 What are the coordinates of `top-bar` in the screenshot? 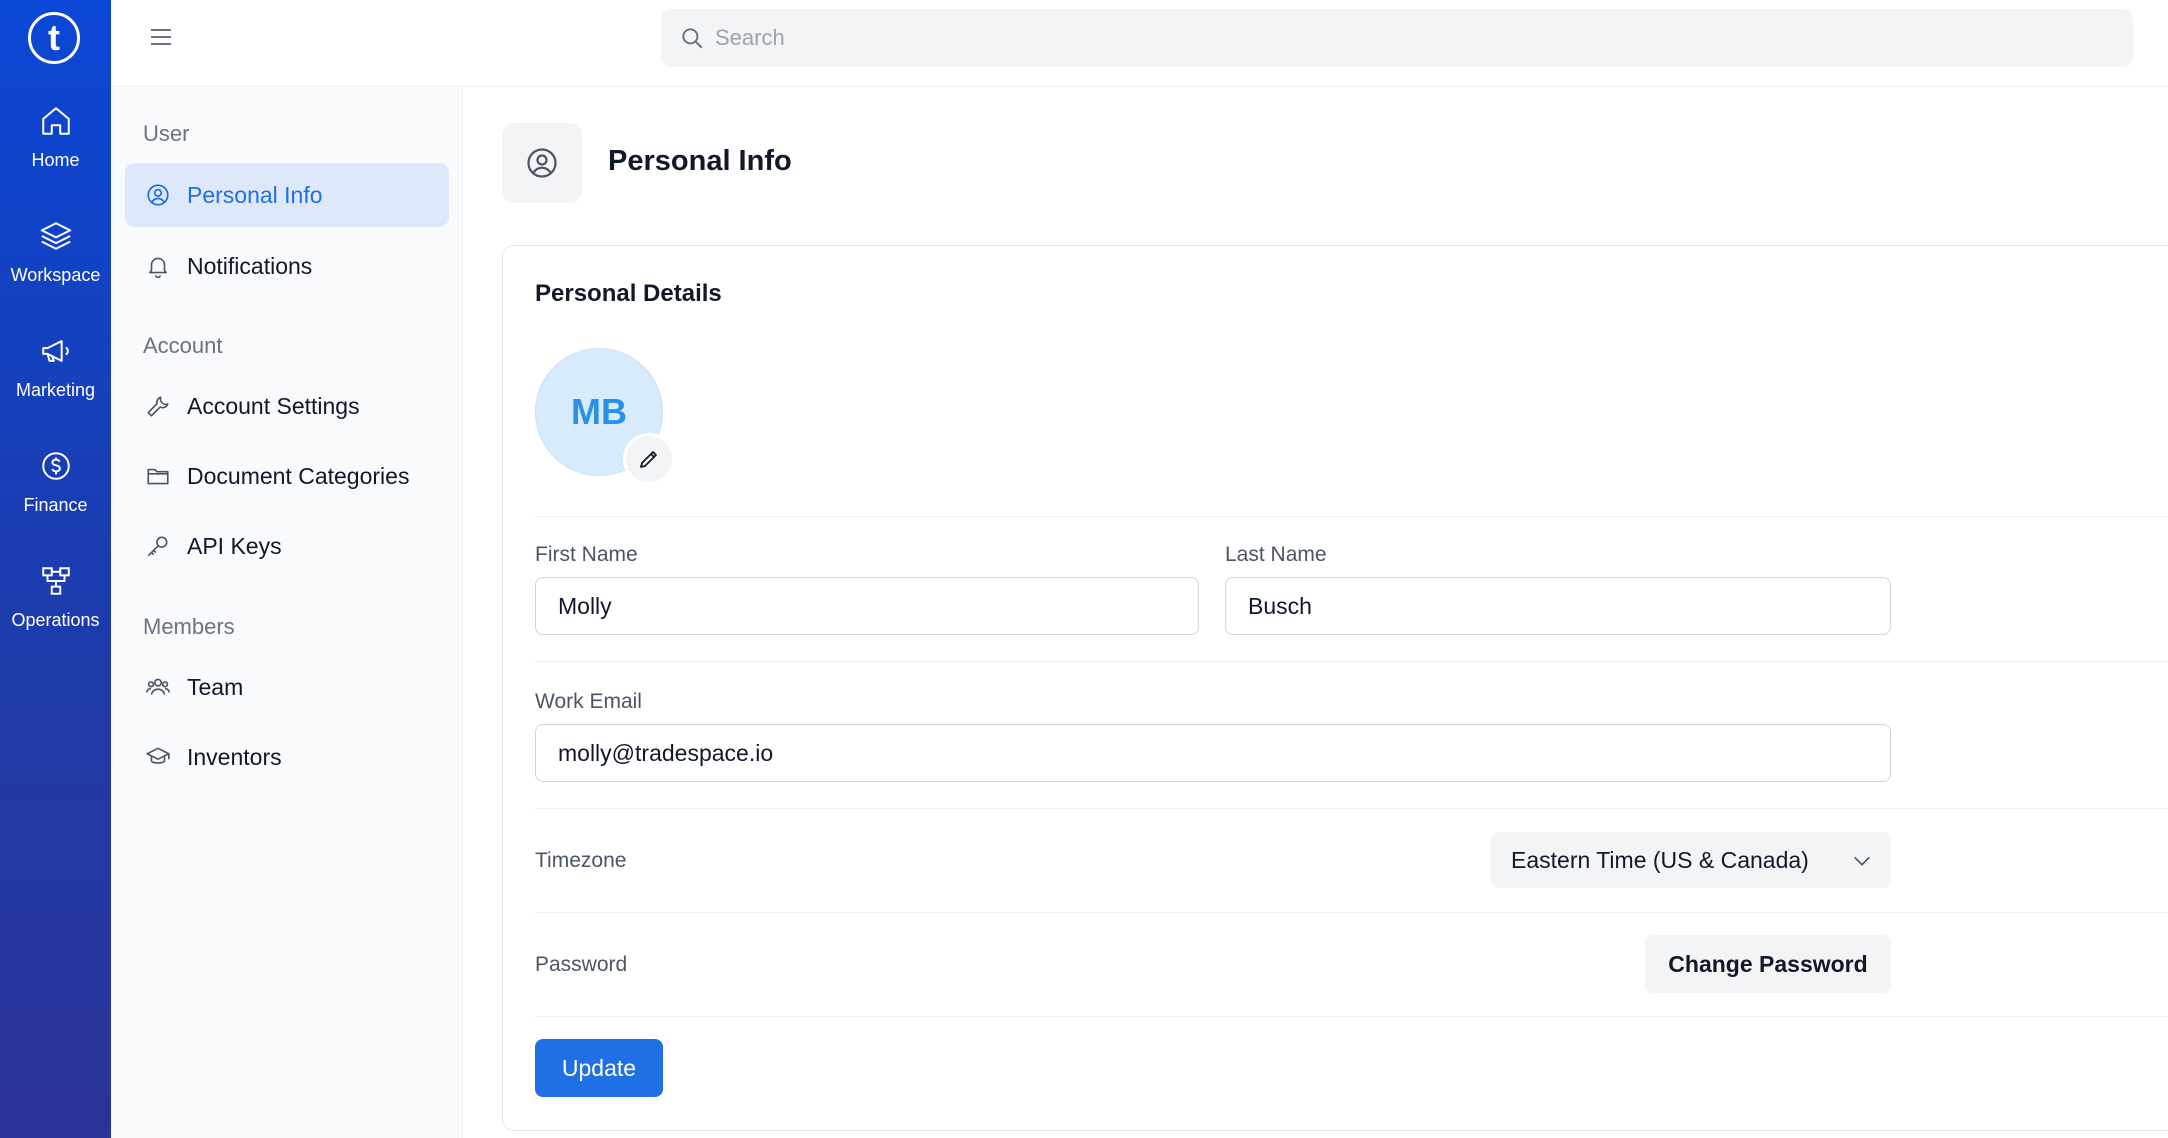 It's located at (1139, 43).